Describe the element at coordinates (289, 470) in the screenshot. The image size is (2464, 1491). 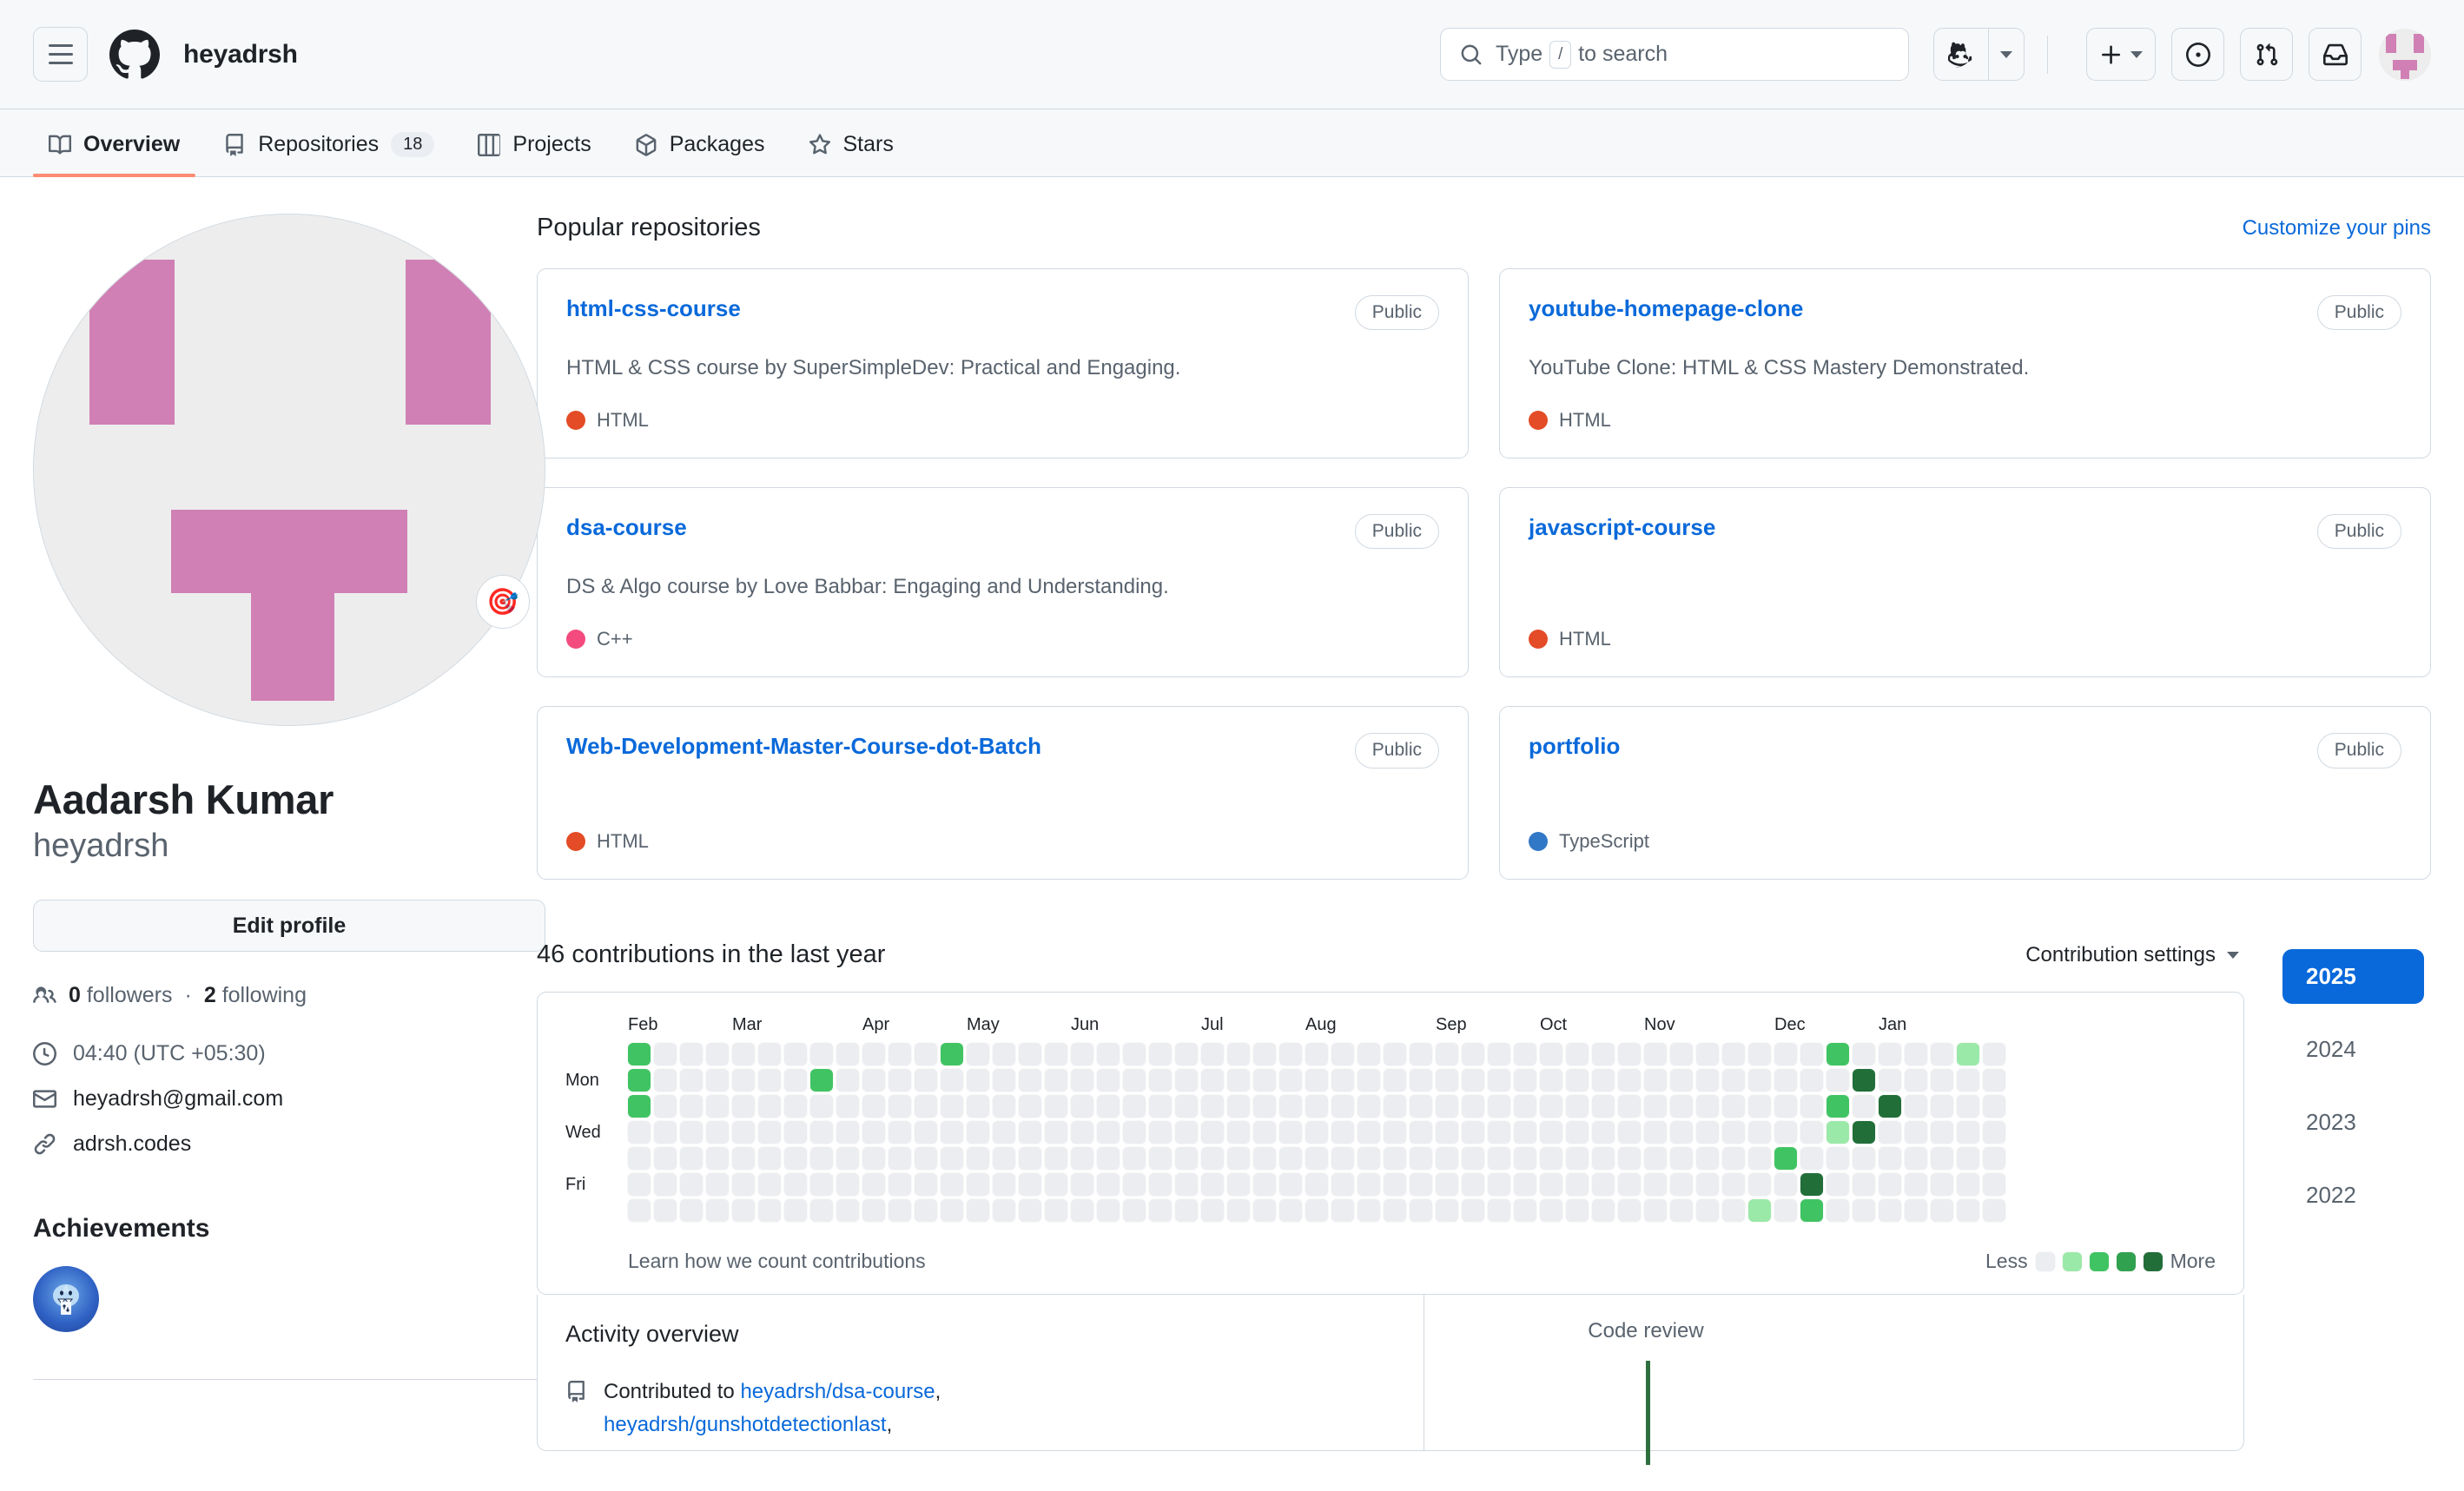
I see `avatar` at that location.